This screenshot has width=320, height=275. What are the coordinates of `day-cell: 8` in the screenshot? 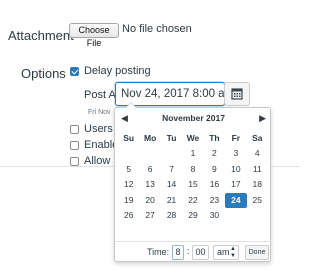 It's located at (192, 170).